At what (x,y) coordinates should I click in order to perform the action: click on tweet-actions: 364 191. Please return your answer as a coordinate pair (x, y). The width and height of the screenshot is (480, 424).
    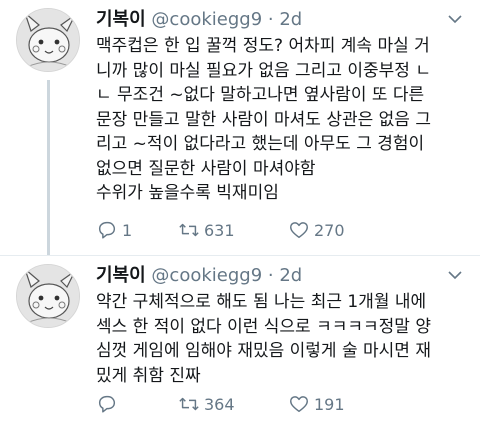
    Looking at the image, I should click on (246, 404).